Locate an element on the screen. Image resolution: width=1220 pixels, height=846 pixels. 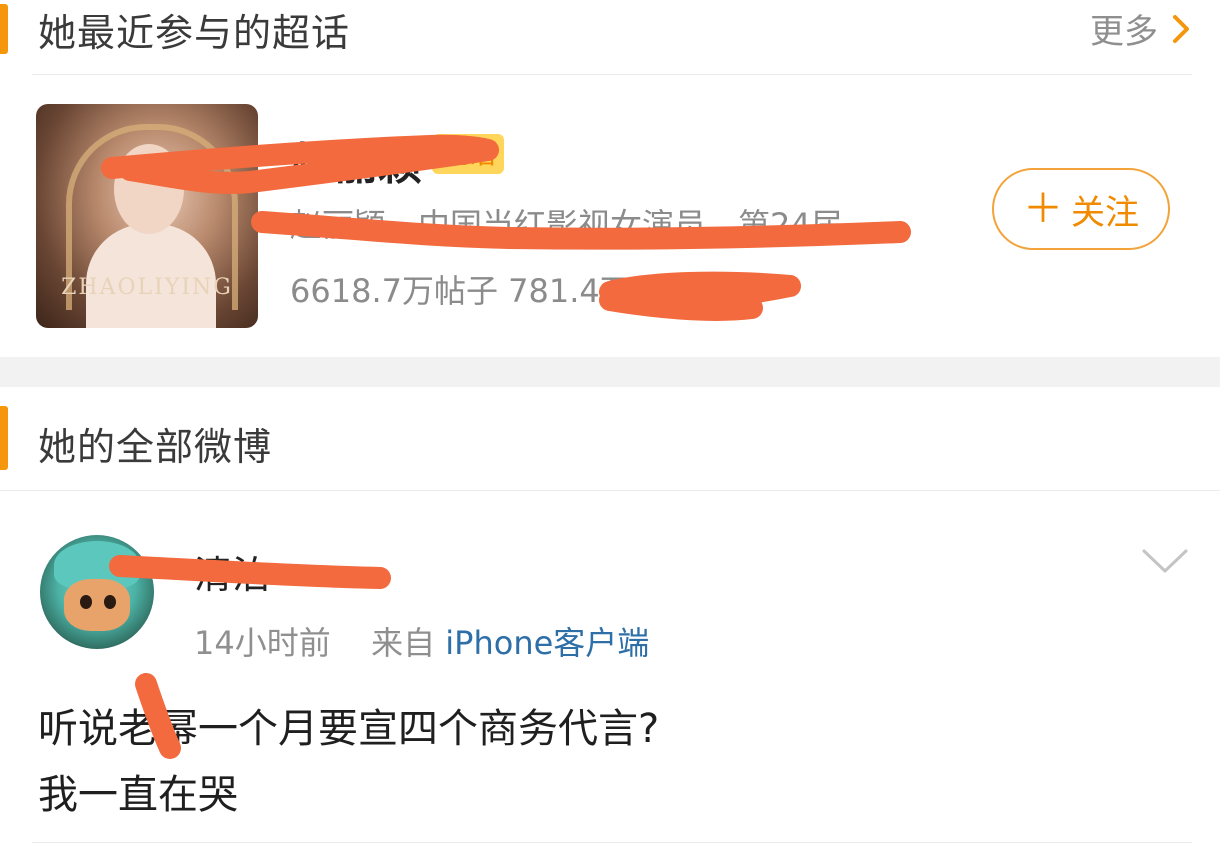
follow-button: ＋ 关注 is located at coordinates (1081, 209).